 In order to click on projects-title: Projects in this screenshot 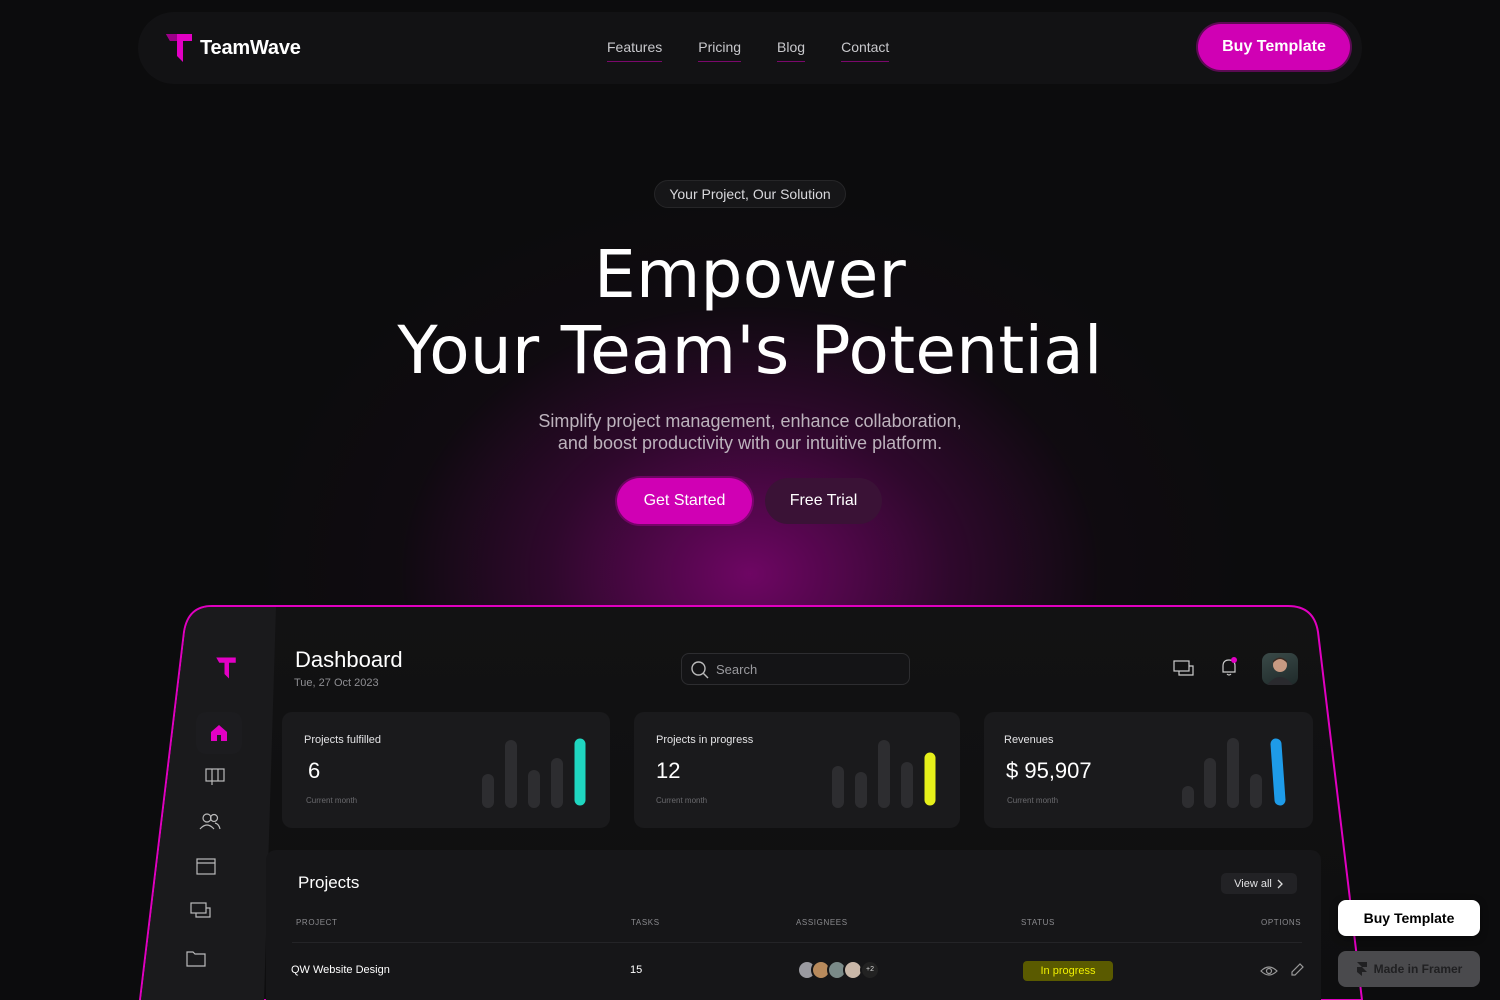, I will do `click(329, 882)`.